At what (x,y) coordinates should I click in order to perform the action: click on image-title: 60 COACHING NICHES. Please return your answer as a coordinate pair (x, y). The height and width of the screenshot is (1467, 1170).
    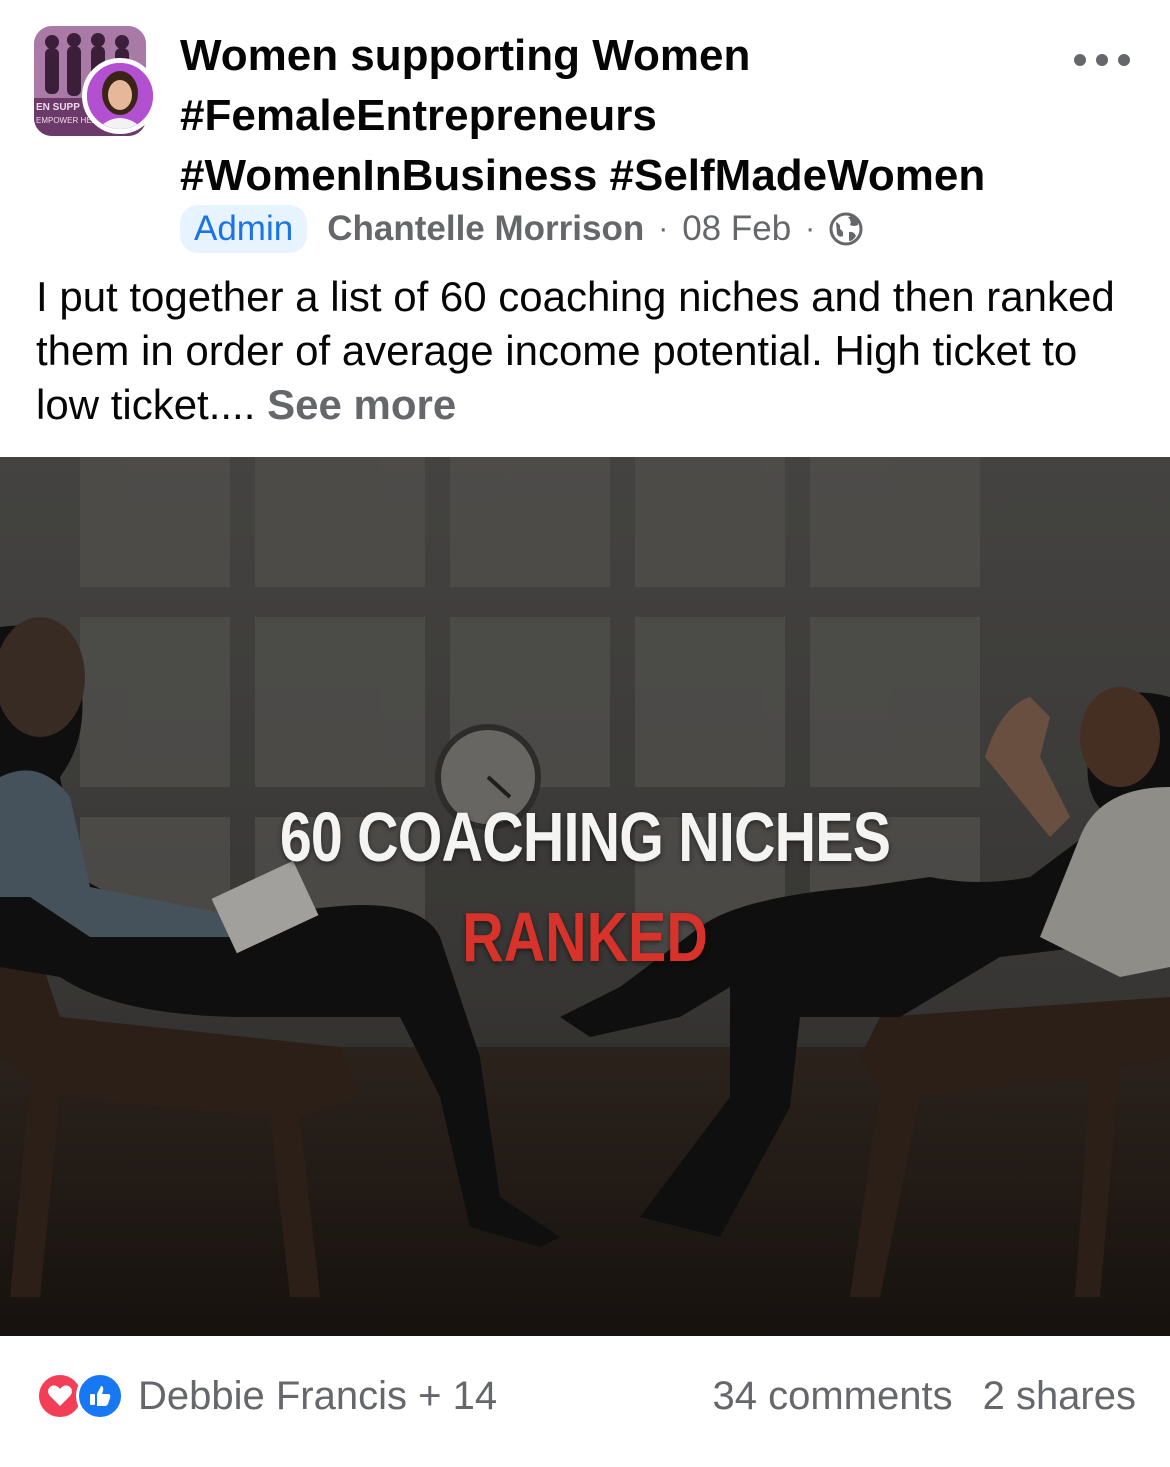
    Looking at the image, I should click on (585, 837).